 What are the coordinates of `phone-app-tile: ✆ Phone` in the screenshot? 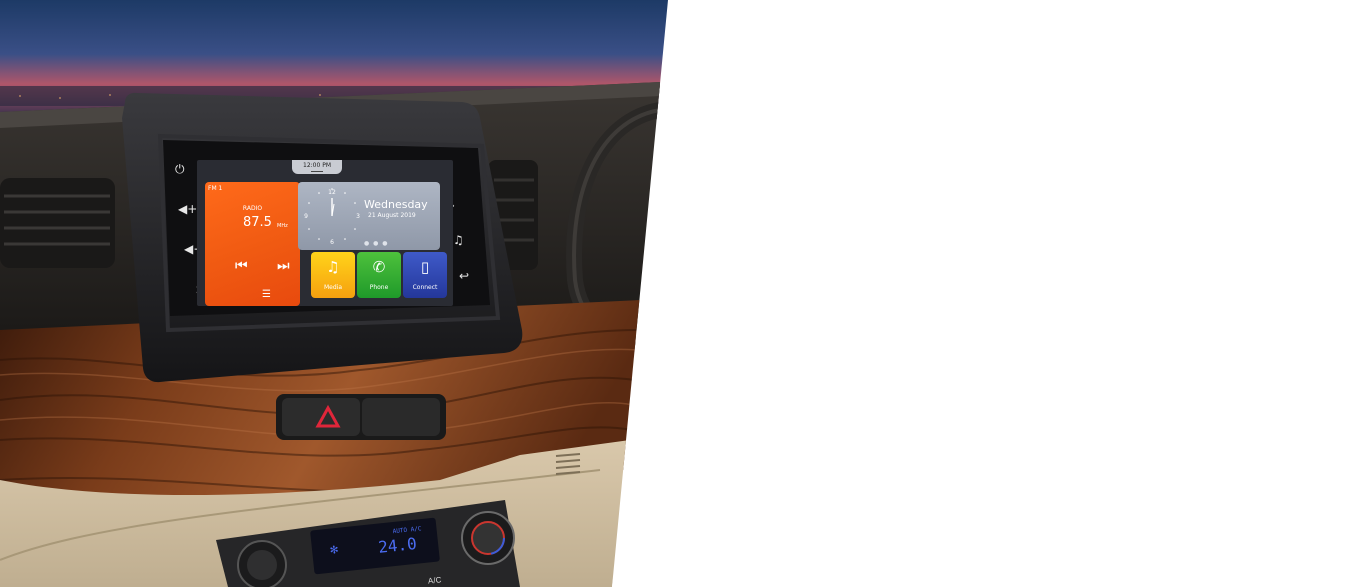 It's located at (379, 275).